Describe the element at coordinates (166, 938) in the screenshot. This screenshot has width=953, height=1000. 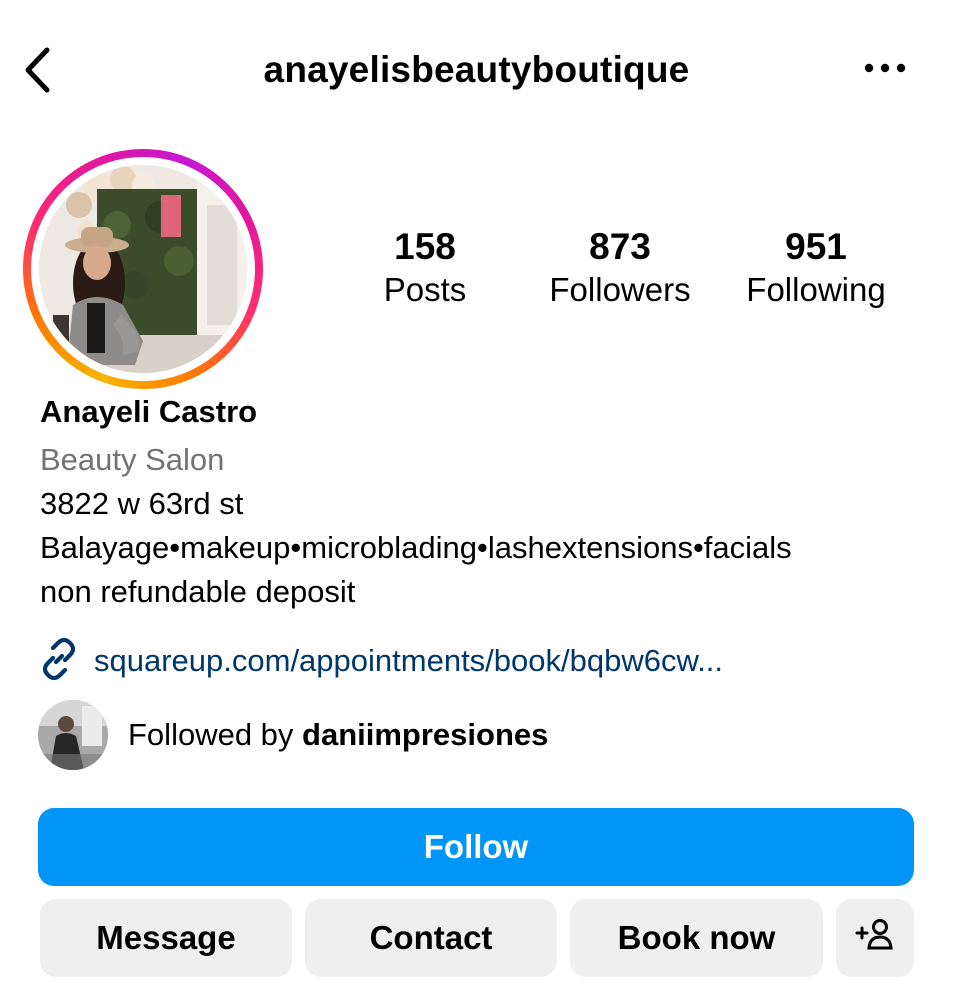
I see `message-button: Message` at that location.